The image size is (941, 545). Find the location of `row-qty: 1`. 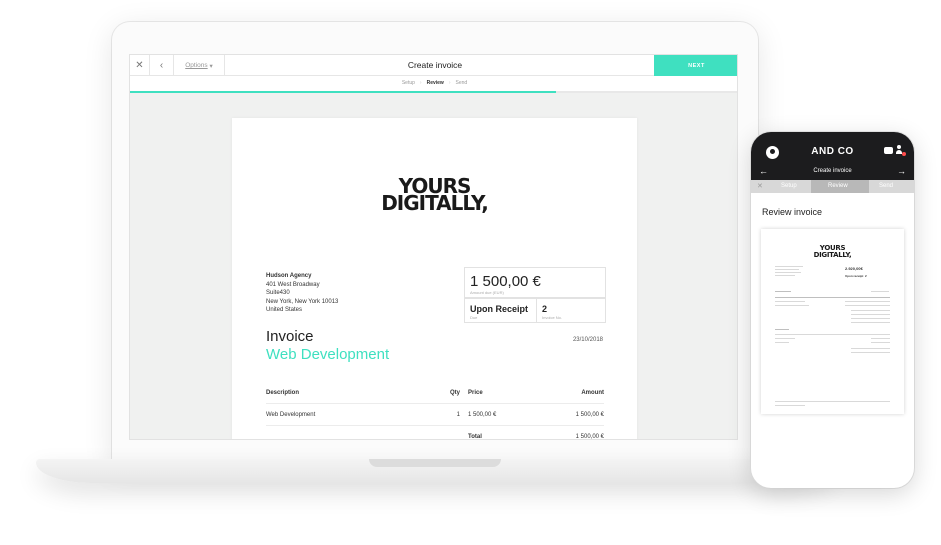

row-qty: 1 is located at coordinates (458, 415).